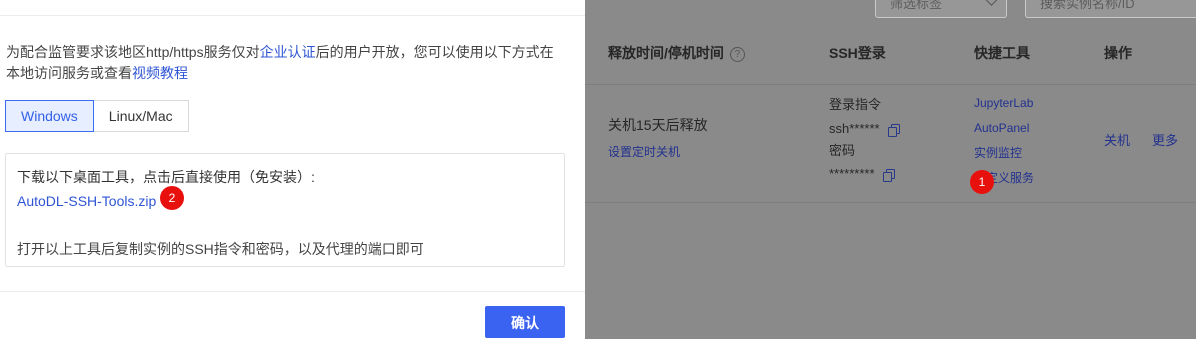 The image size is (1196, 339). Describe the element at coordinates (982, 182) in the screenshot. I see `step-badge-1: 1` at that location.